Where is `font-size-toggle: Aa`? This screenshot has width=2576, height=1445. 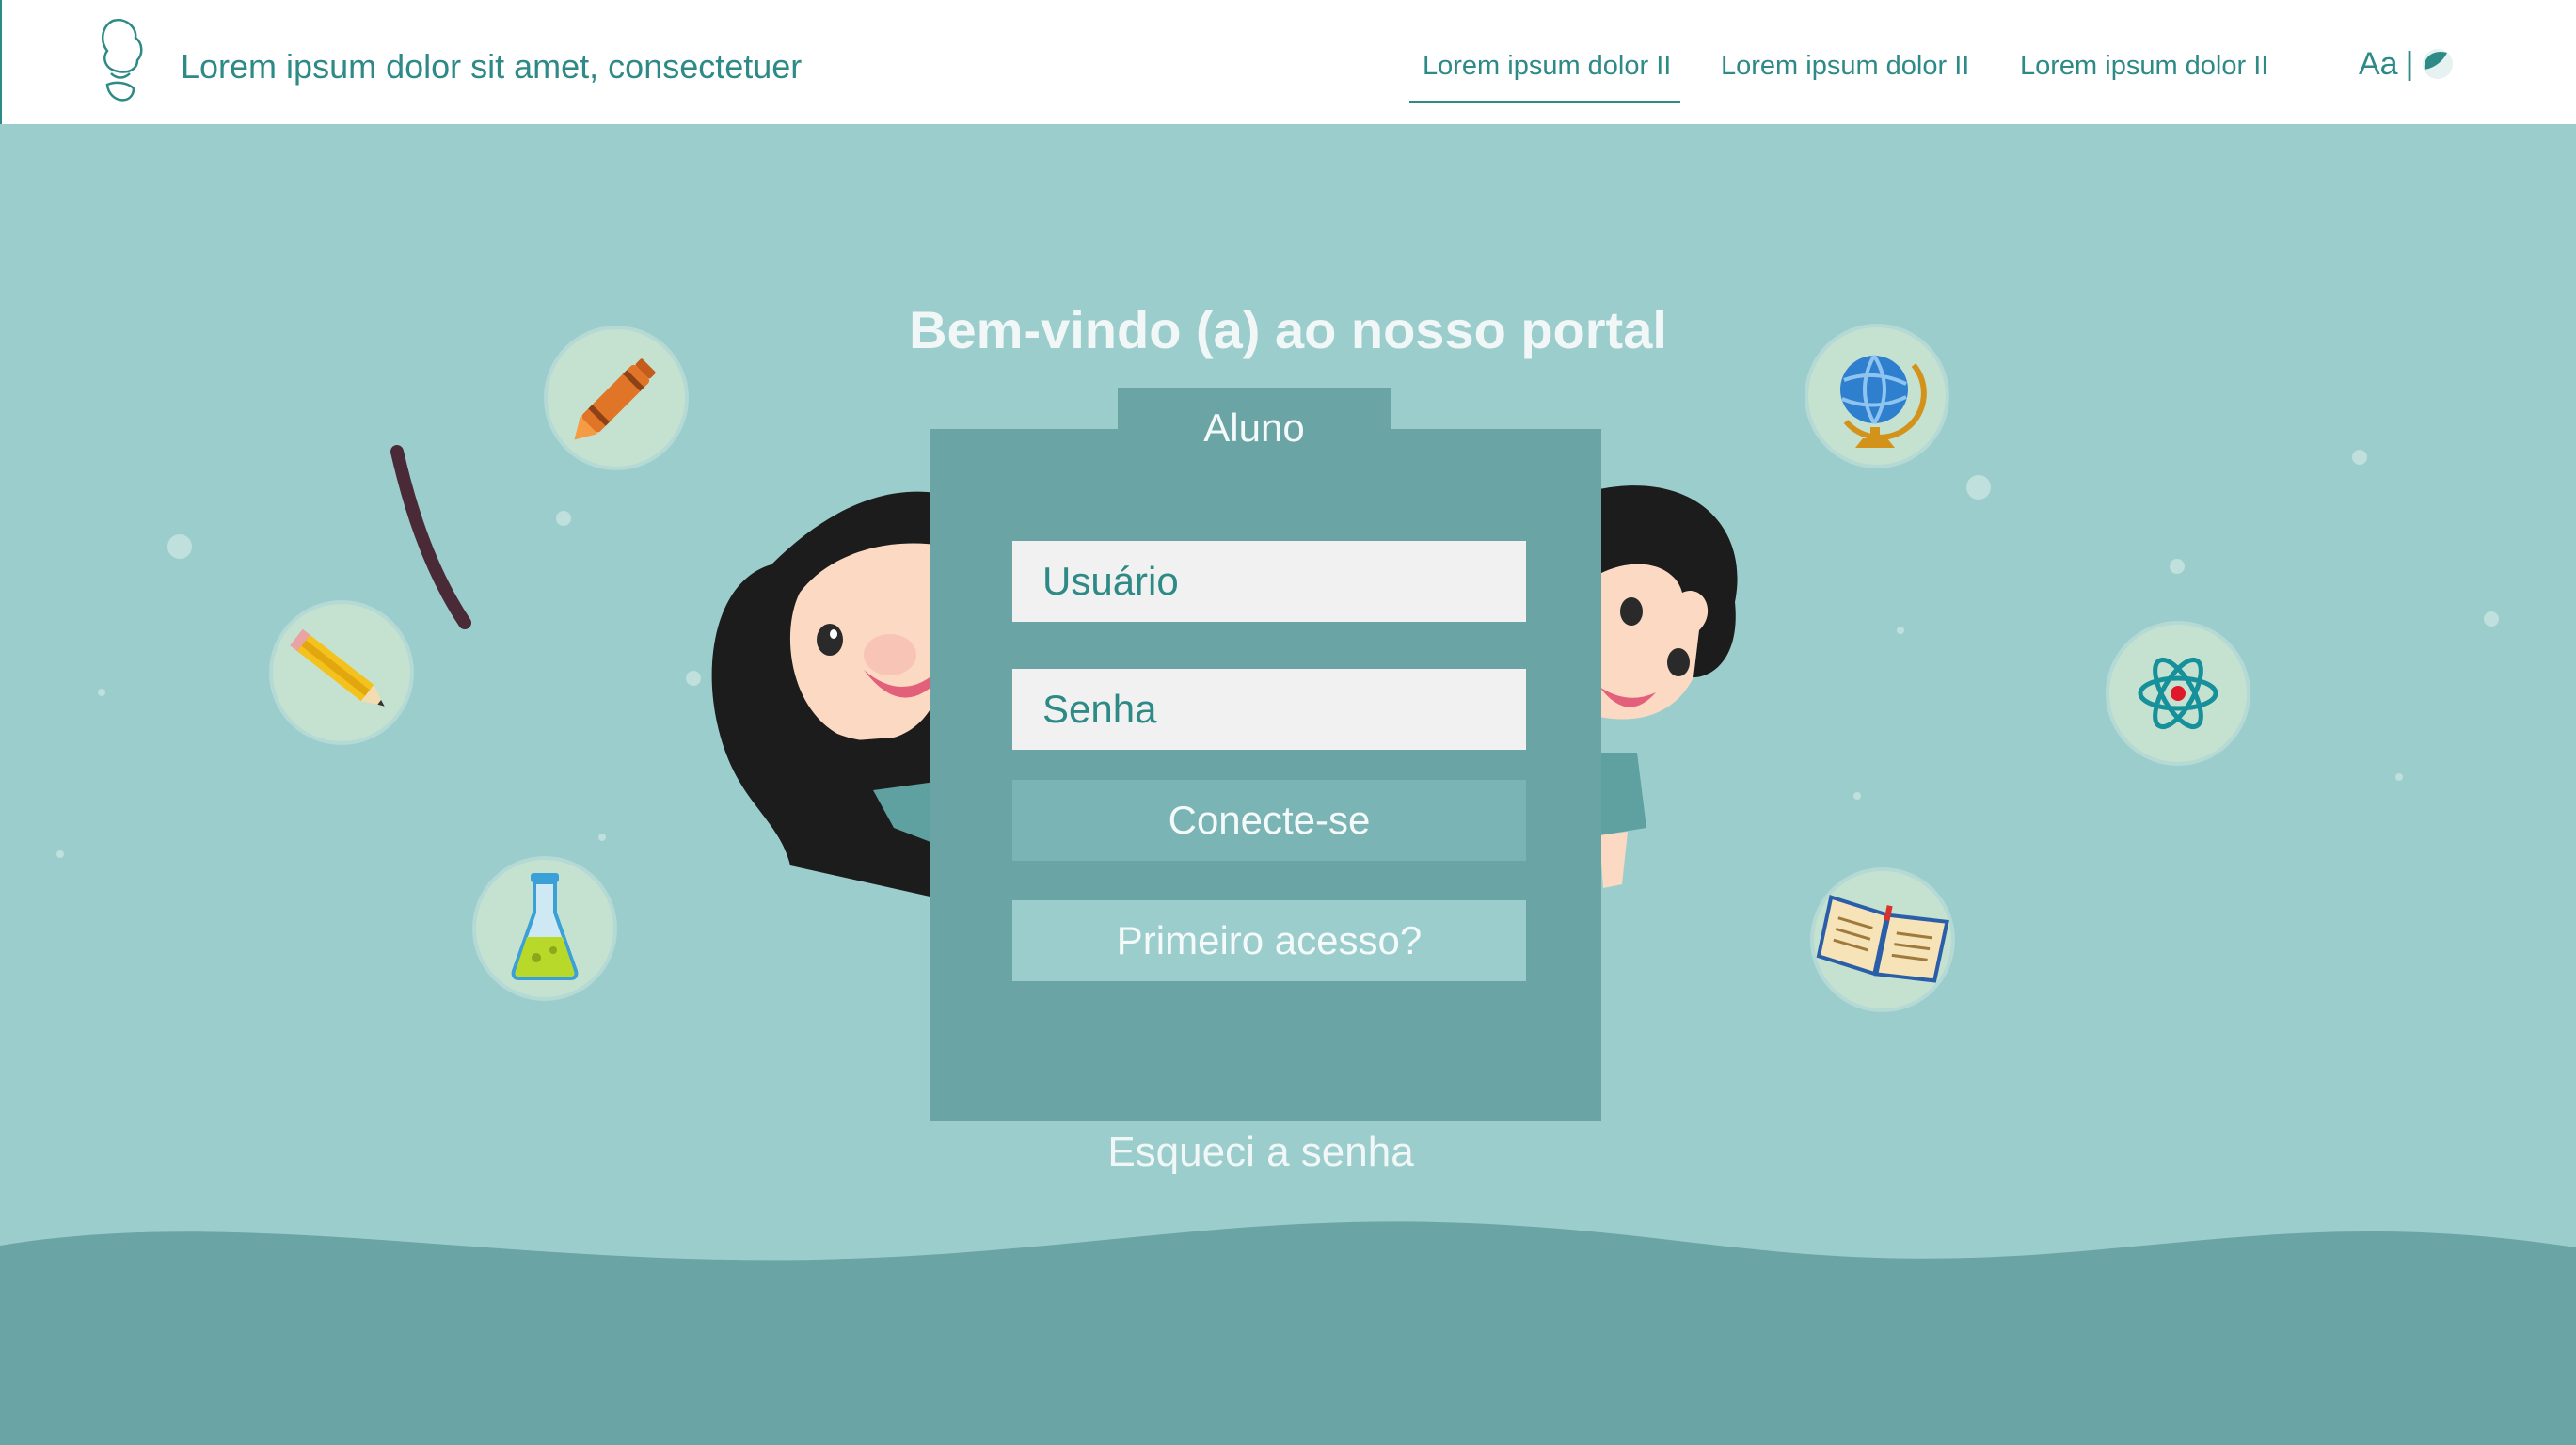 font-size-toggle: Aa is located at coordinates (2378, 64).